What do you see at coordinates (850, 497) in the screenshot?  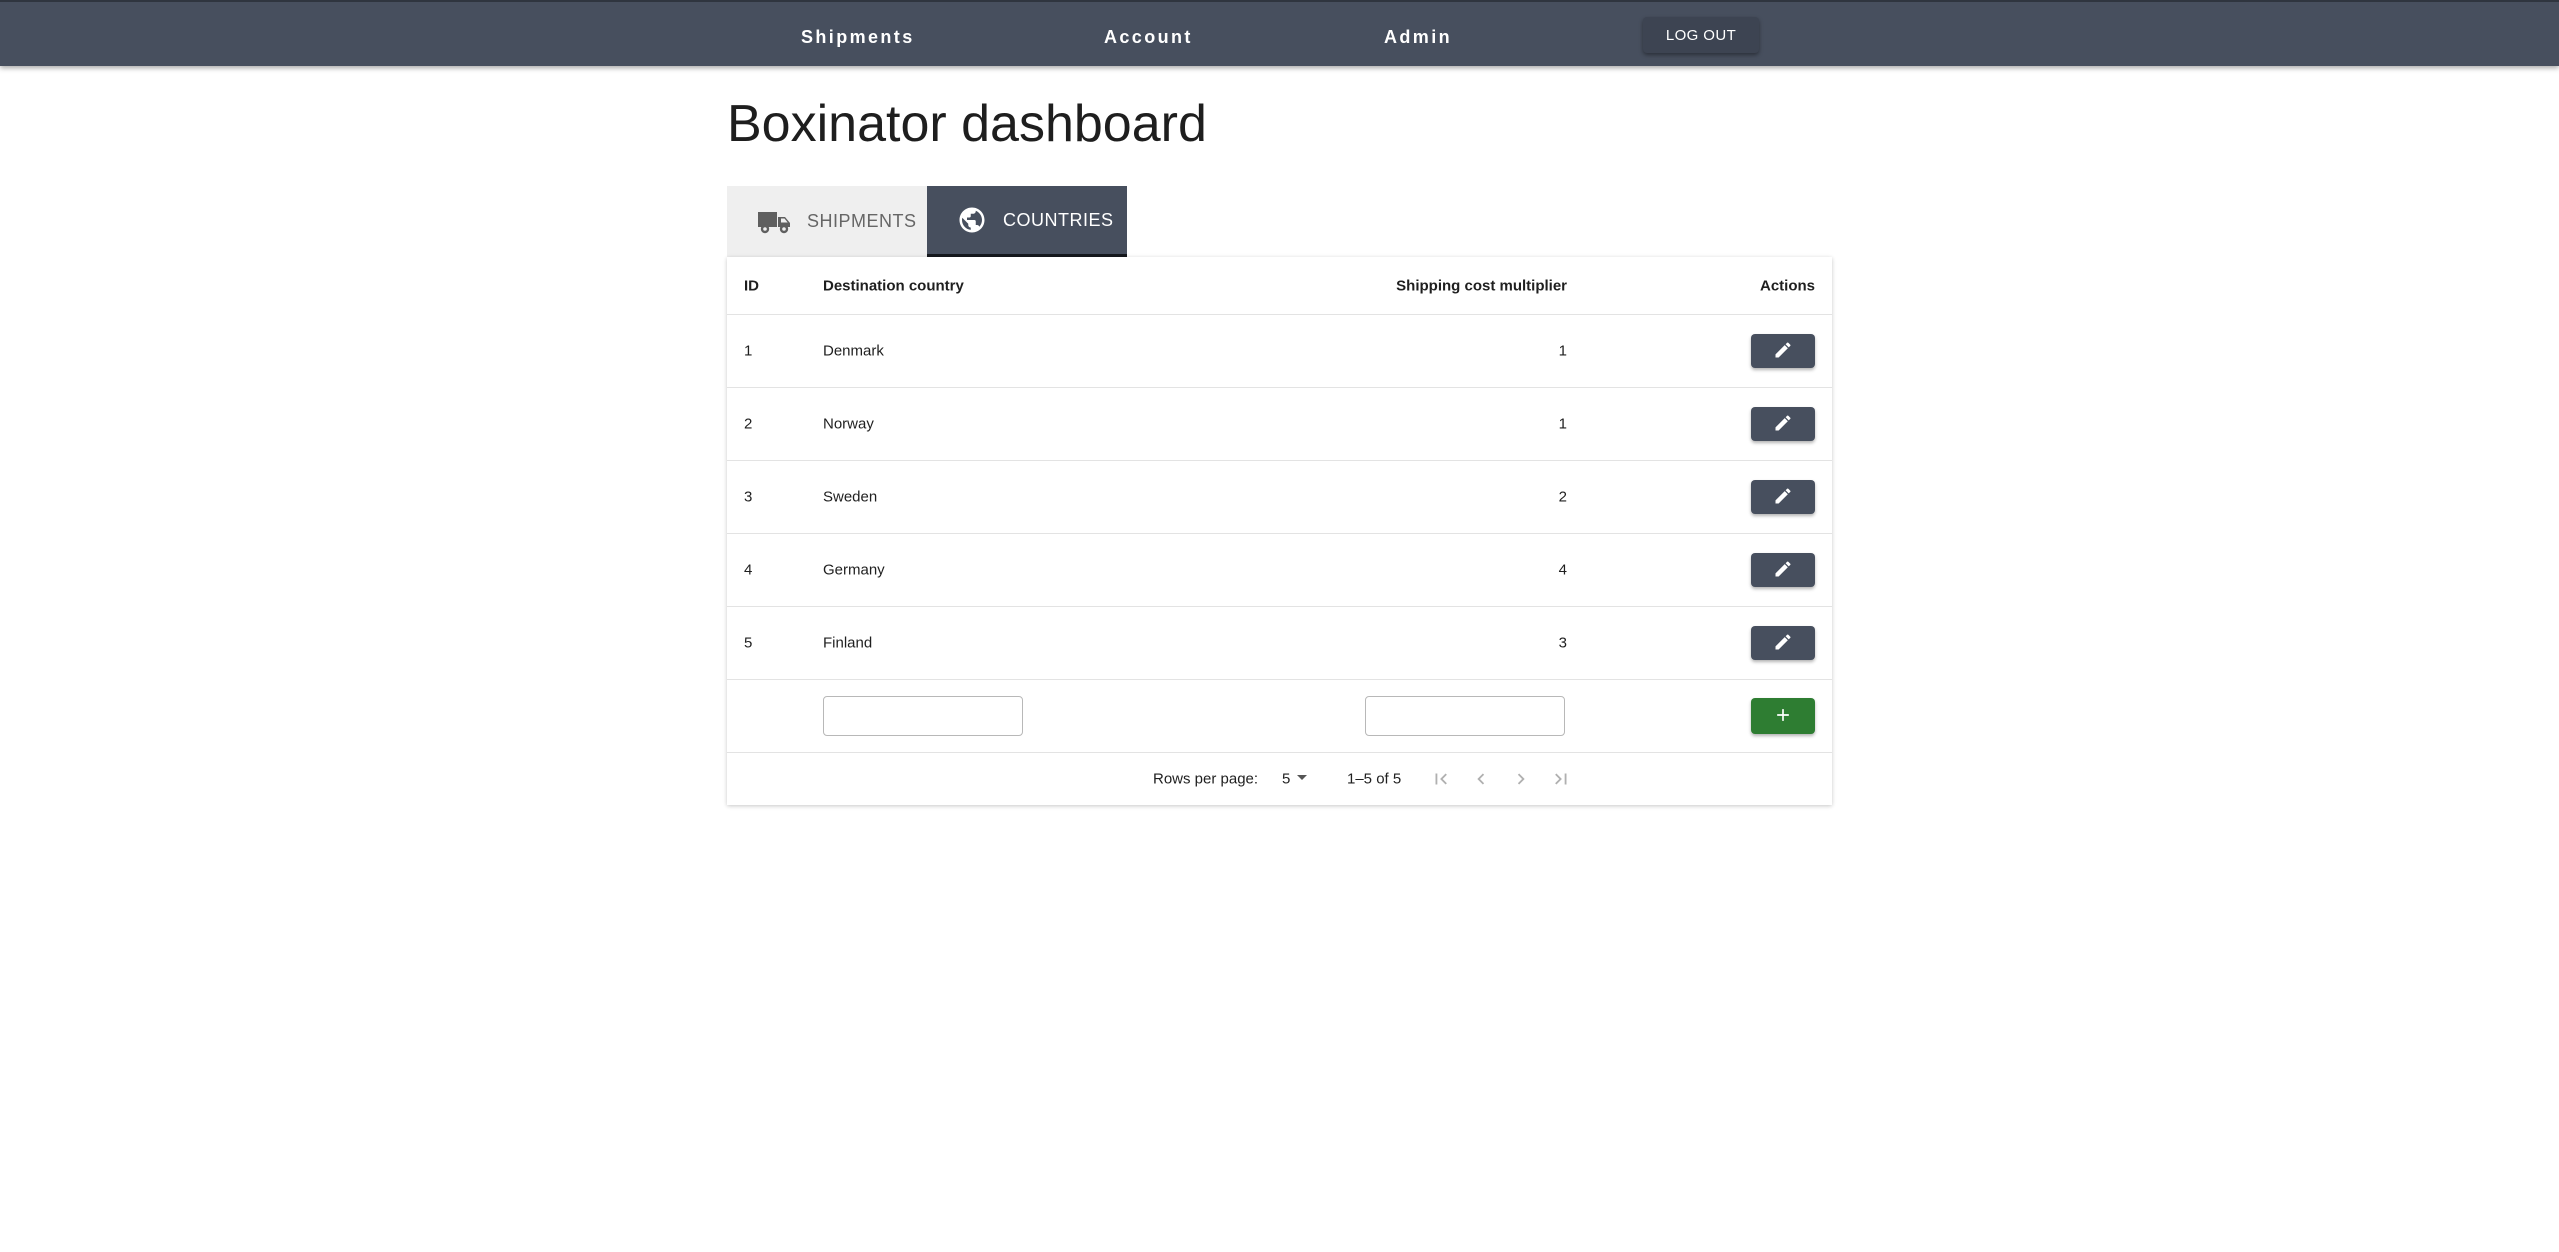 I see `cell-country: Sweden` at bounding box center [850, 497].